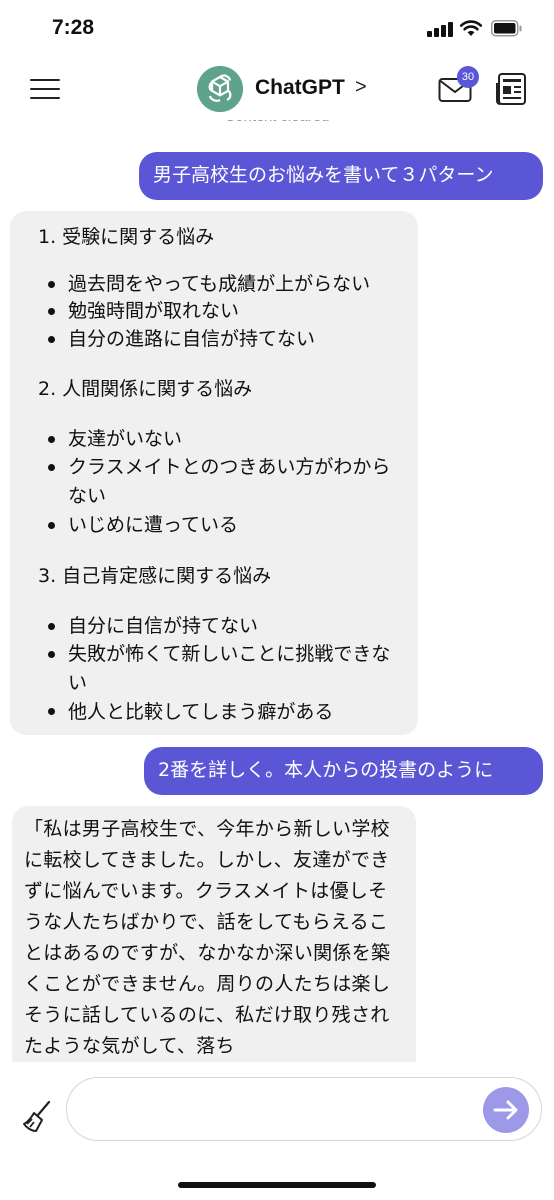 This screenshot has height=1200, width=554. Describe the element at coordinates (145, 389) in the screenshot. I see `list-section-title: 2. 人間関係に関する悩み` at that location.